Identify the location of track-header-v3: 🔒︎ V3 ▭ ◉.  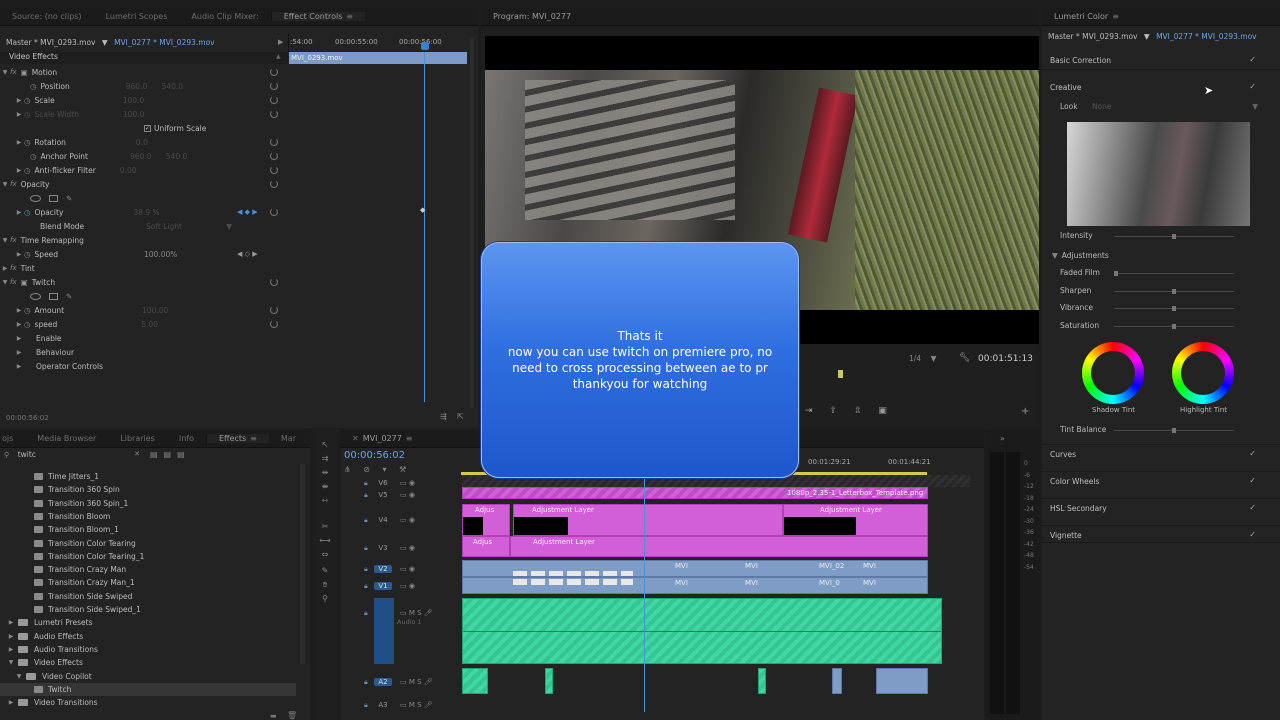
(410, 548).